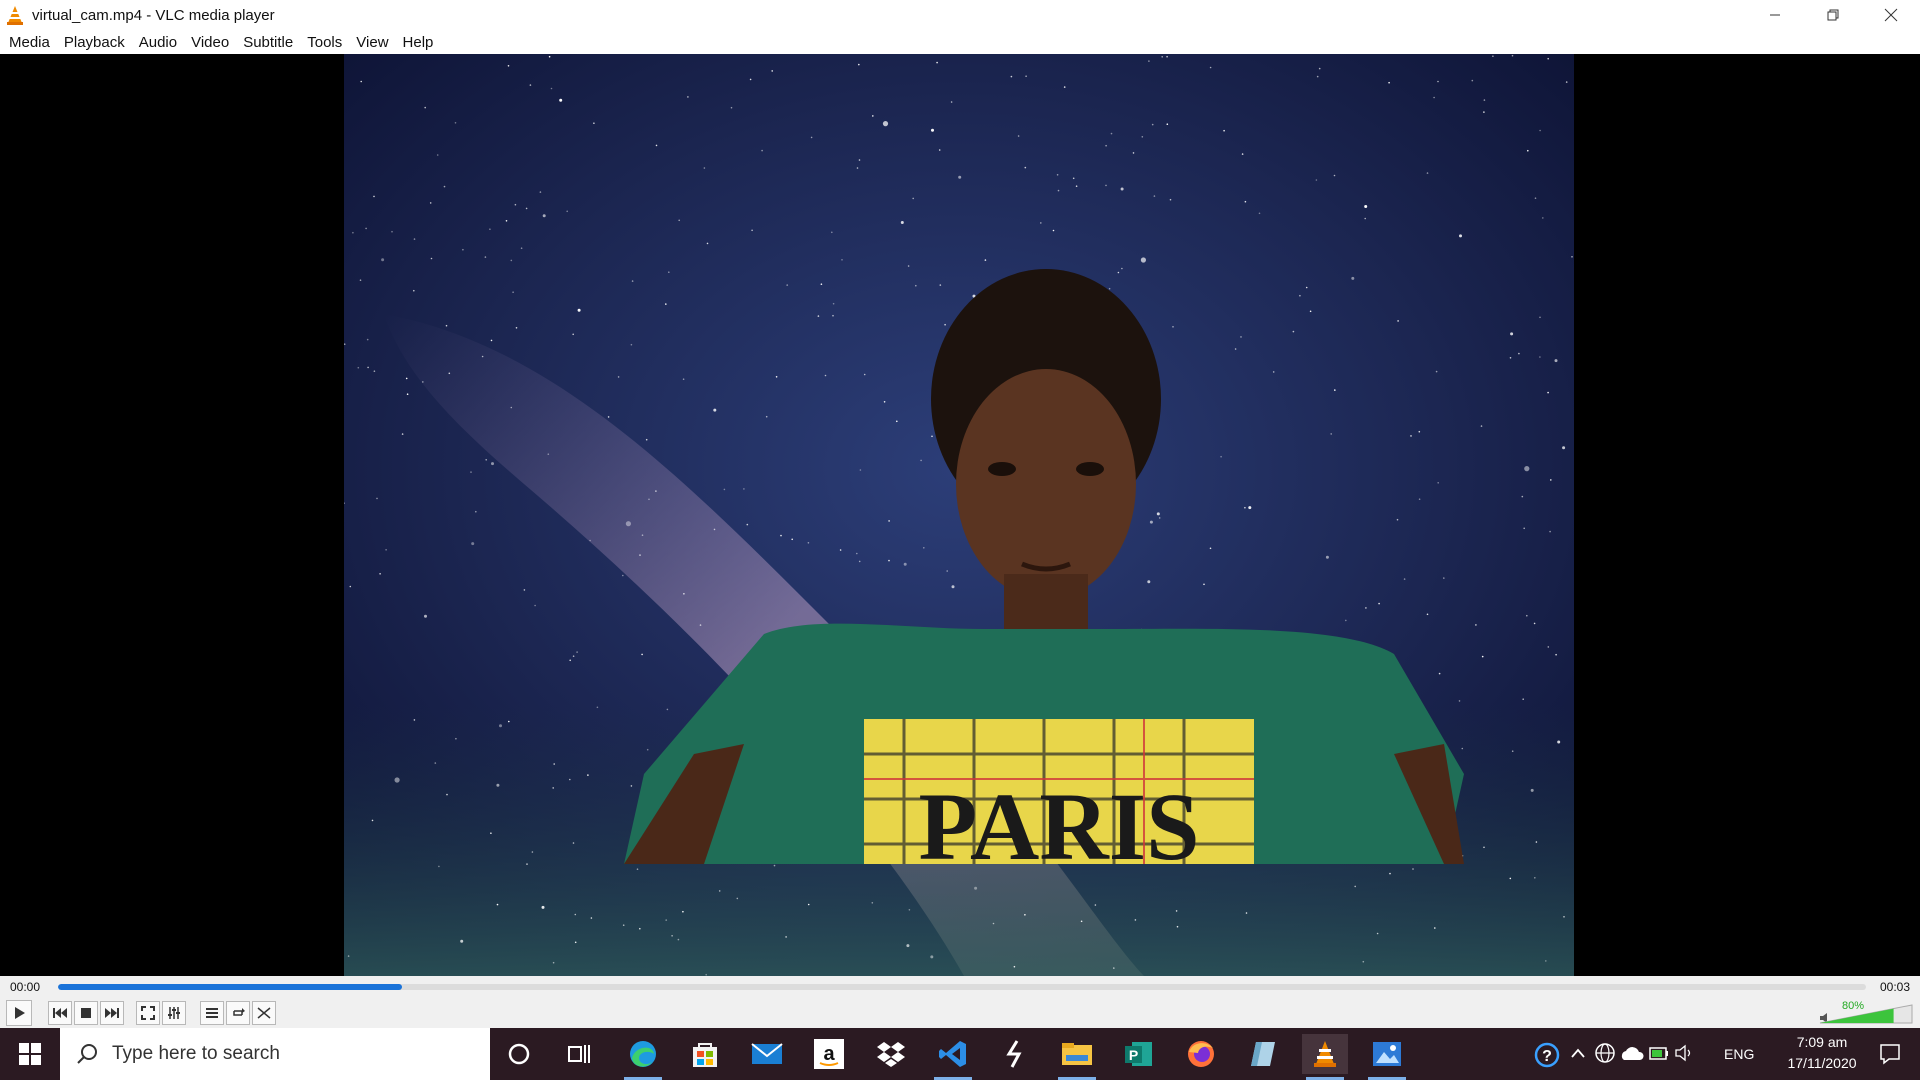  I want to click on next-icon, so click(112, 1013).